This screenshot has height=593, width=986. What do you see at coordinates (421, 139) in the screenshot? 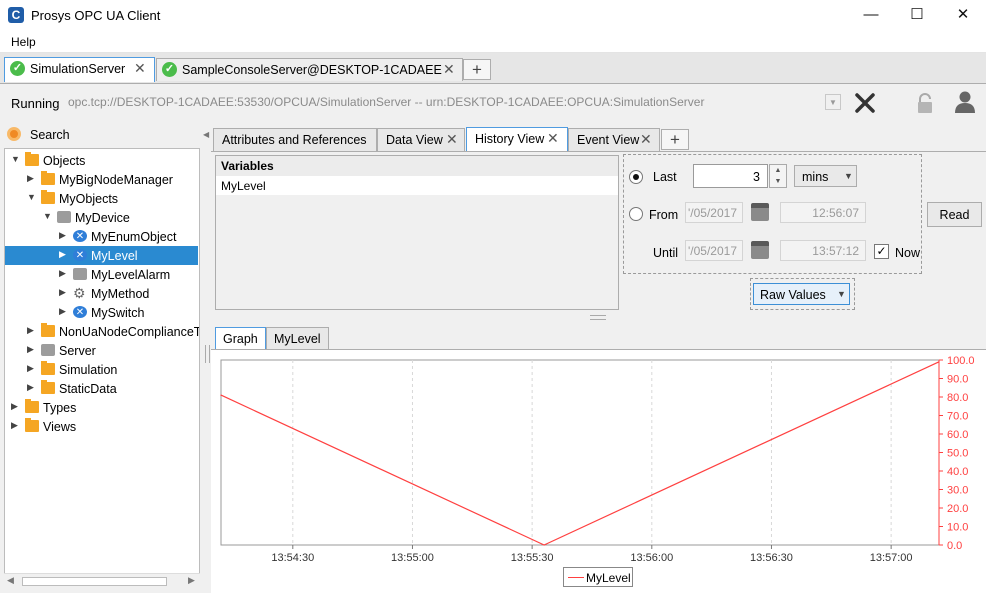
I see `tab-data-view: Data View ✕` at bounding box center [421, 139].